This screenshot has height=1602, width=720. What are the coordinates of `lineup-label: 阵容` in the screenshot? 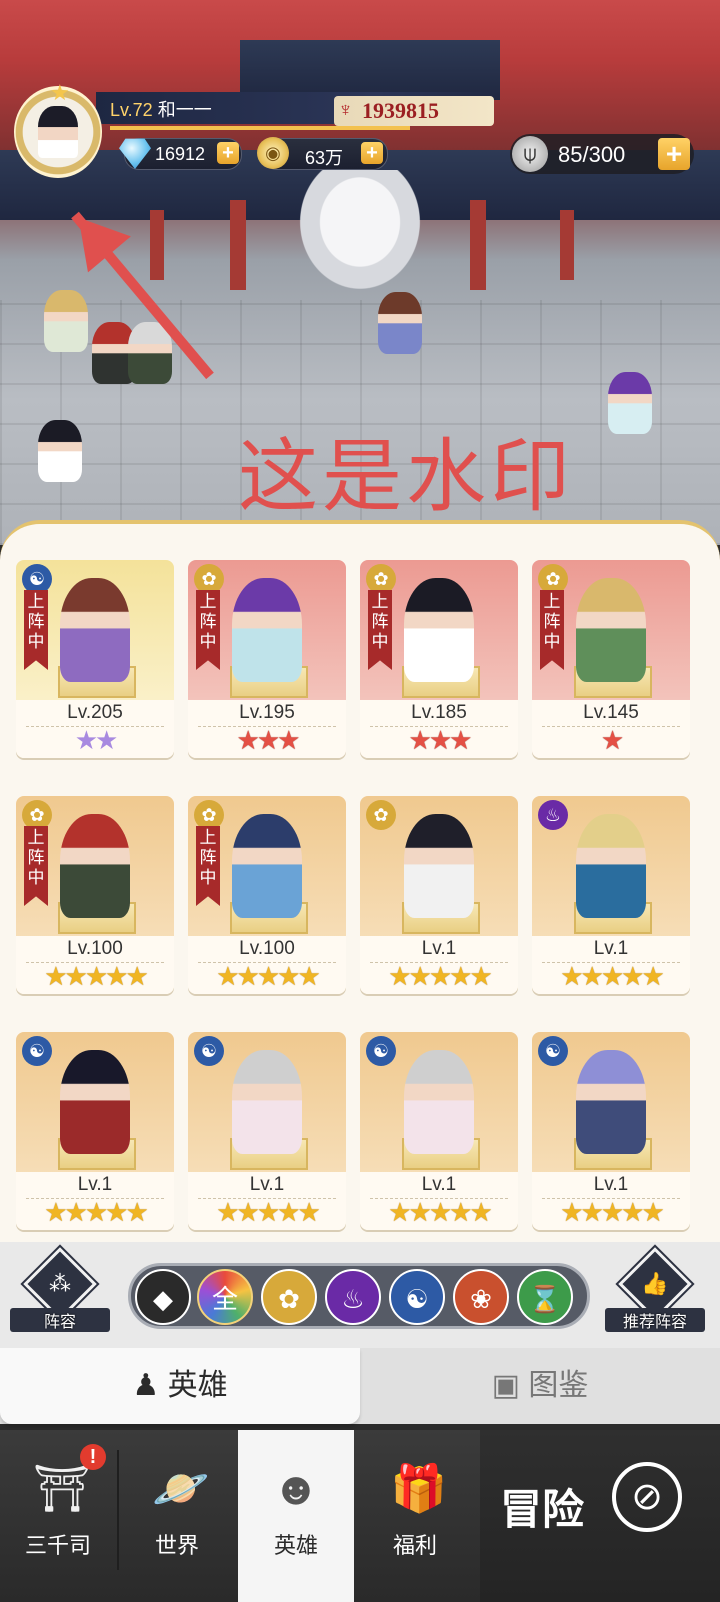 It's located at (60, 1320).